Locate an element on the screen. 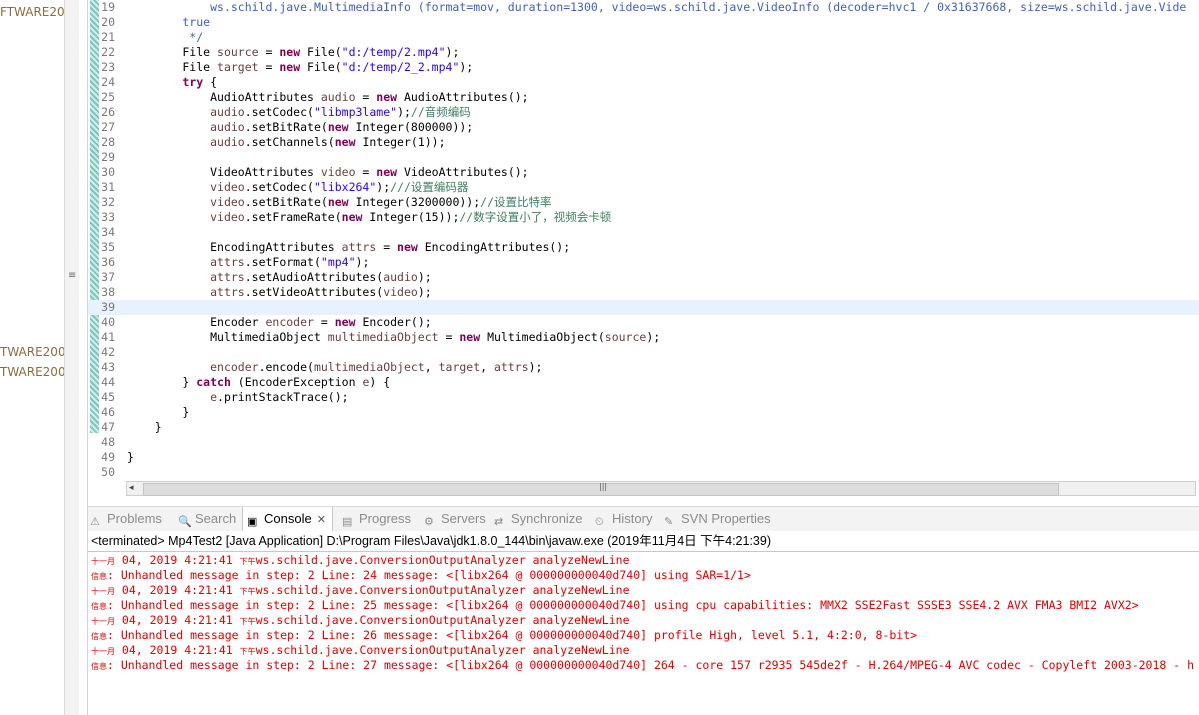 This screenshot has height=715, width=1199. line-number: 26 is located at coordinates (108, 112).